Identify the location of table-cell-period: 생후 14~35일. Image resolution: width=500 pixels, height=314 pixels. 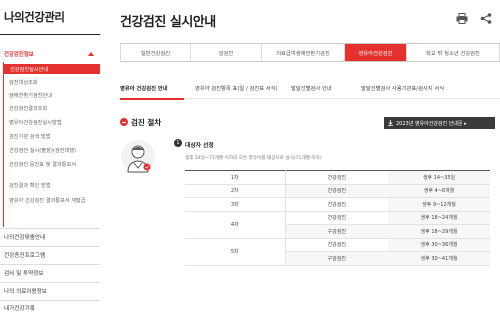
(439, 177).